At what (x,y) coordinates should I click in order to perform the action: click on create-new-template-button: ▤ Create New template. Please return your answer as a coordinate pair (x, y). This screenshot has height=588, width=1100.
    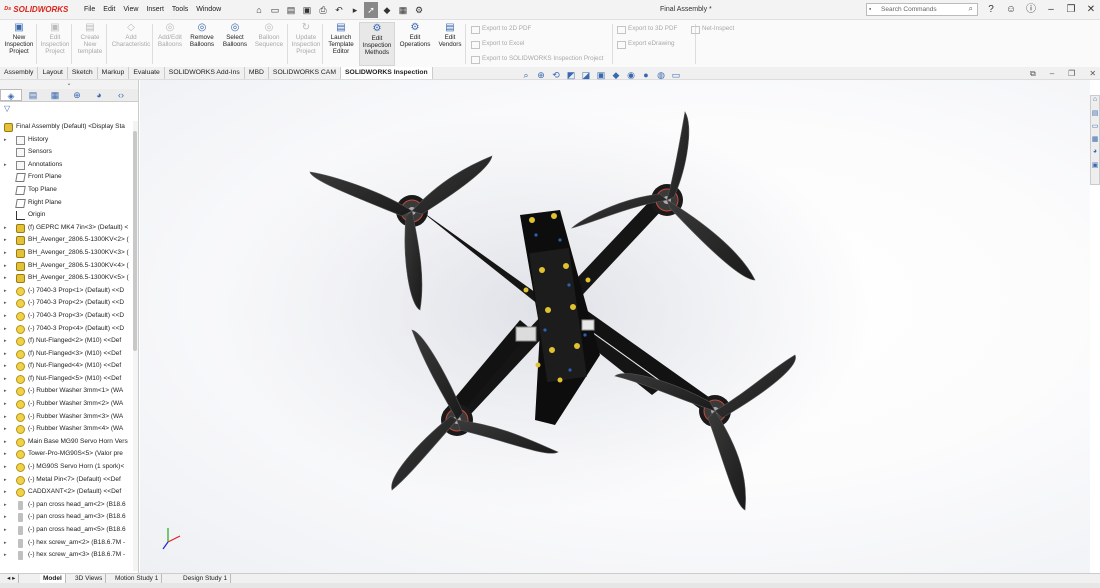
    Looking at the image, I should click on (90, 44).